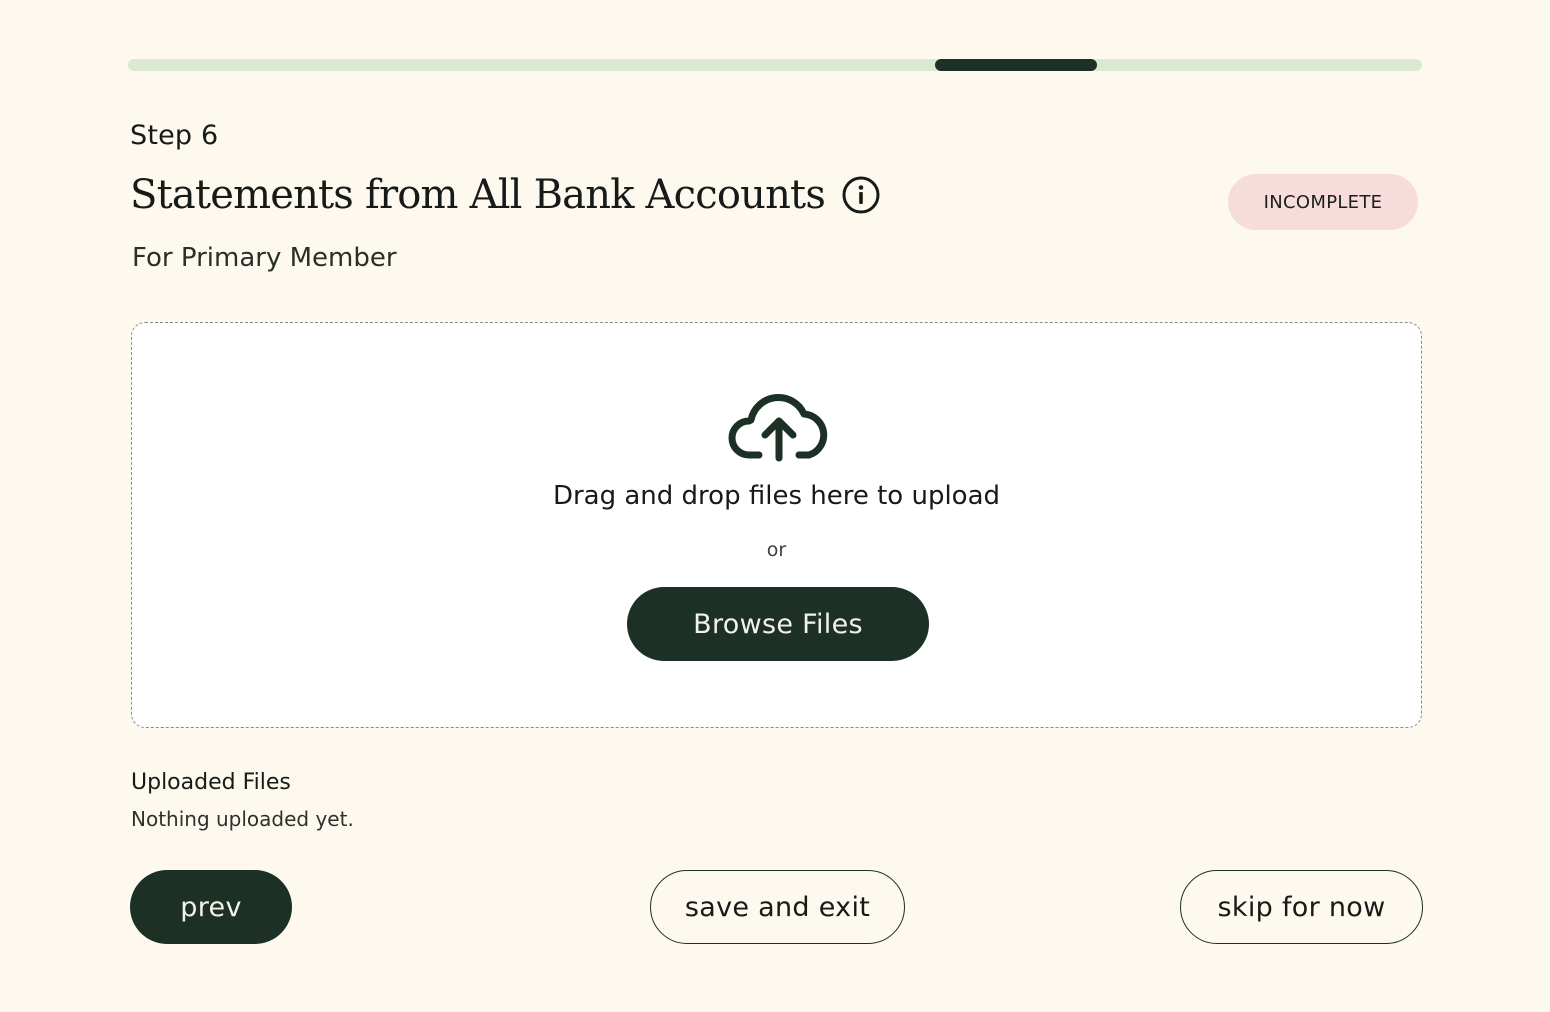  I want to click on title-row: Statements from All Bank Accounts, so click(505, 195).